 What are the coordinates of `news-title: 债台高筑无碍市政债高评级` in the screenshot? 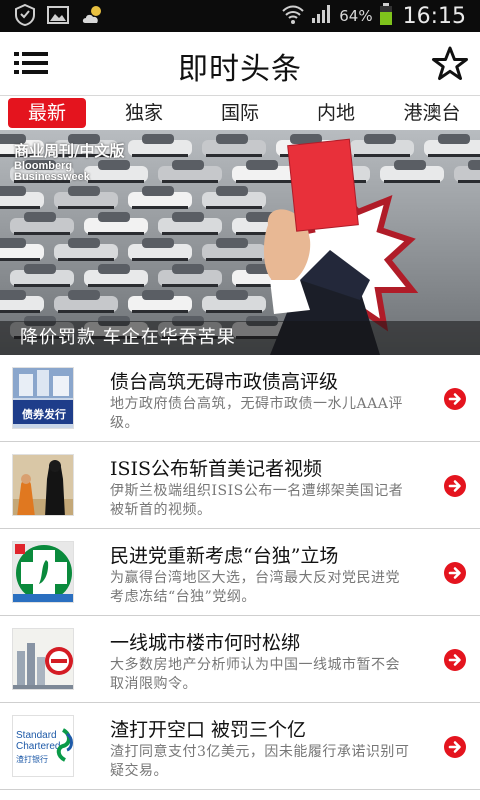 It's located at (224, 382).